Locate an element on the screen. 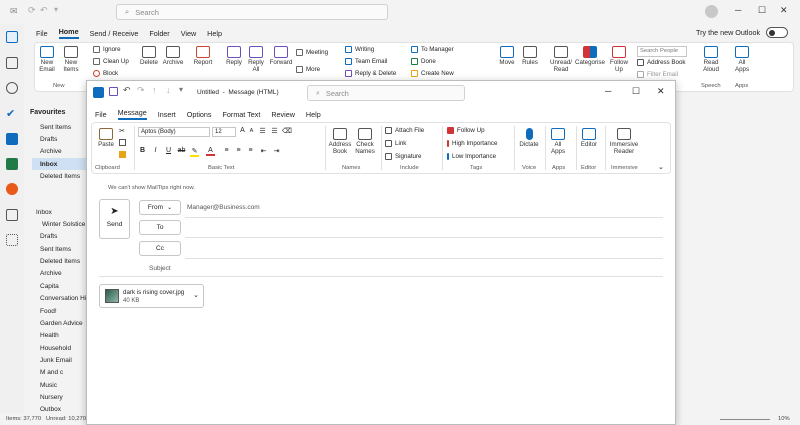 This screenshot has width=800, height=425. to-button: To is located at coordinates (160, 227).